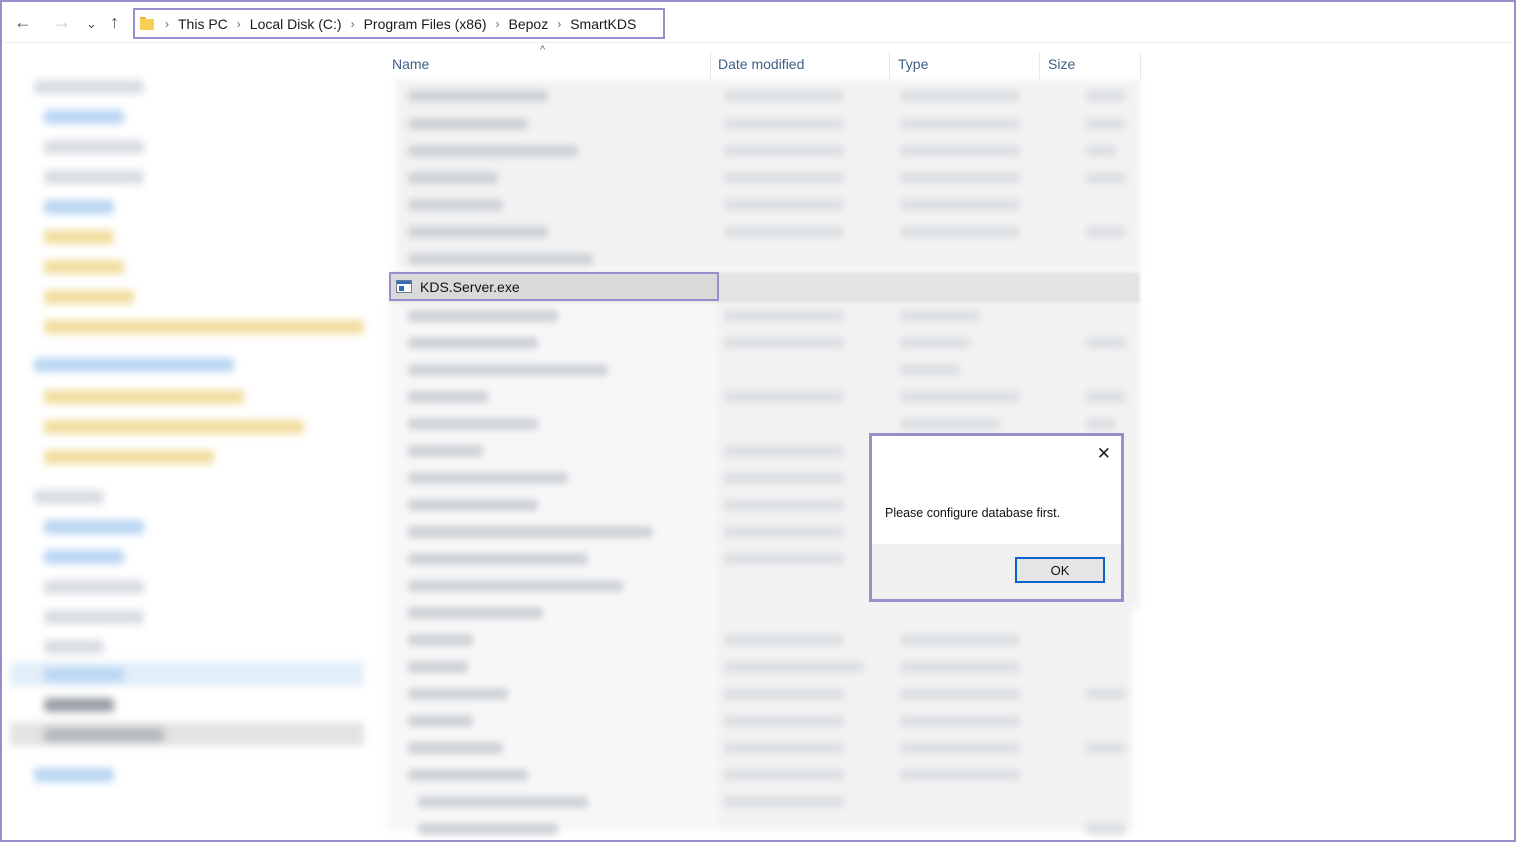  Describe the element at coordinates (758, 42) in the screenshot. I see `toolbar-divider` at that location.